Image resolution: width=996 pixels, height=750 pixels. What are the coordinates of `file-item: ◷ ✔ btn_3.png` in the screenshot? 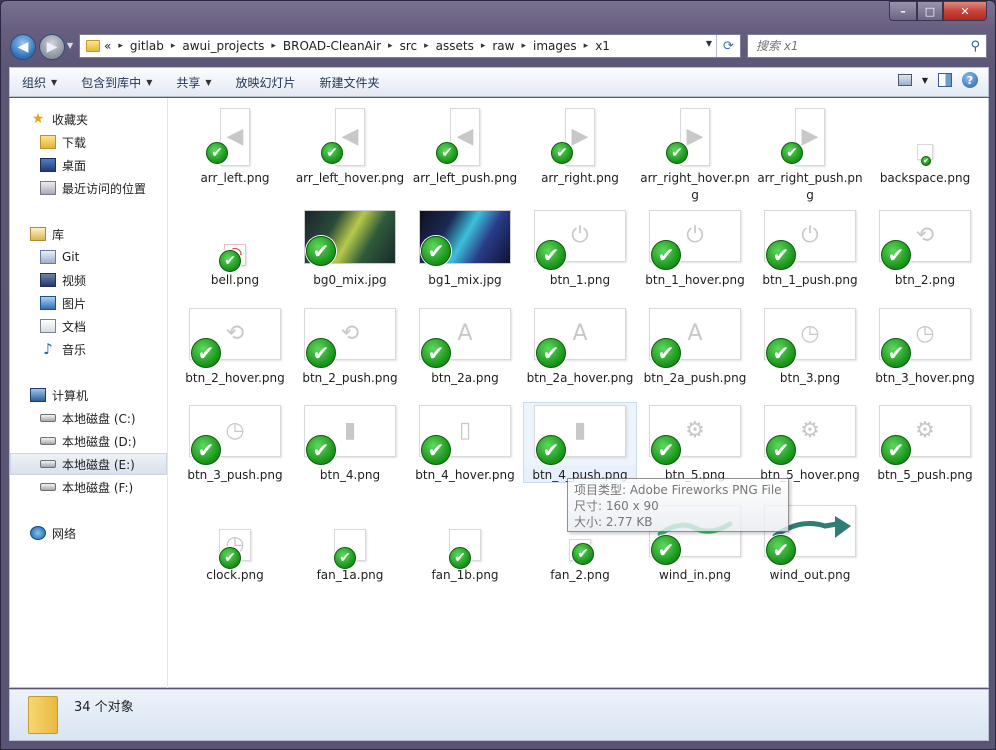 It's located at (810, 346).